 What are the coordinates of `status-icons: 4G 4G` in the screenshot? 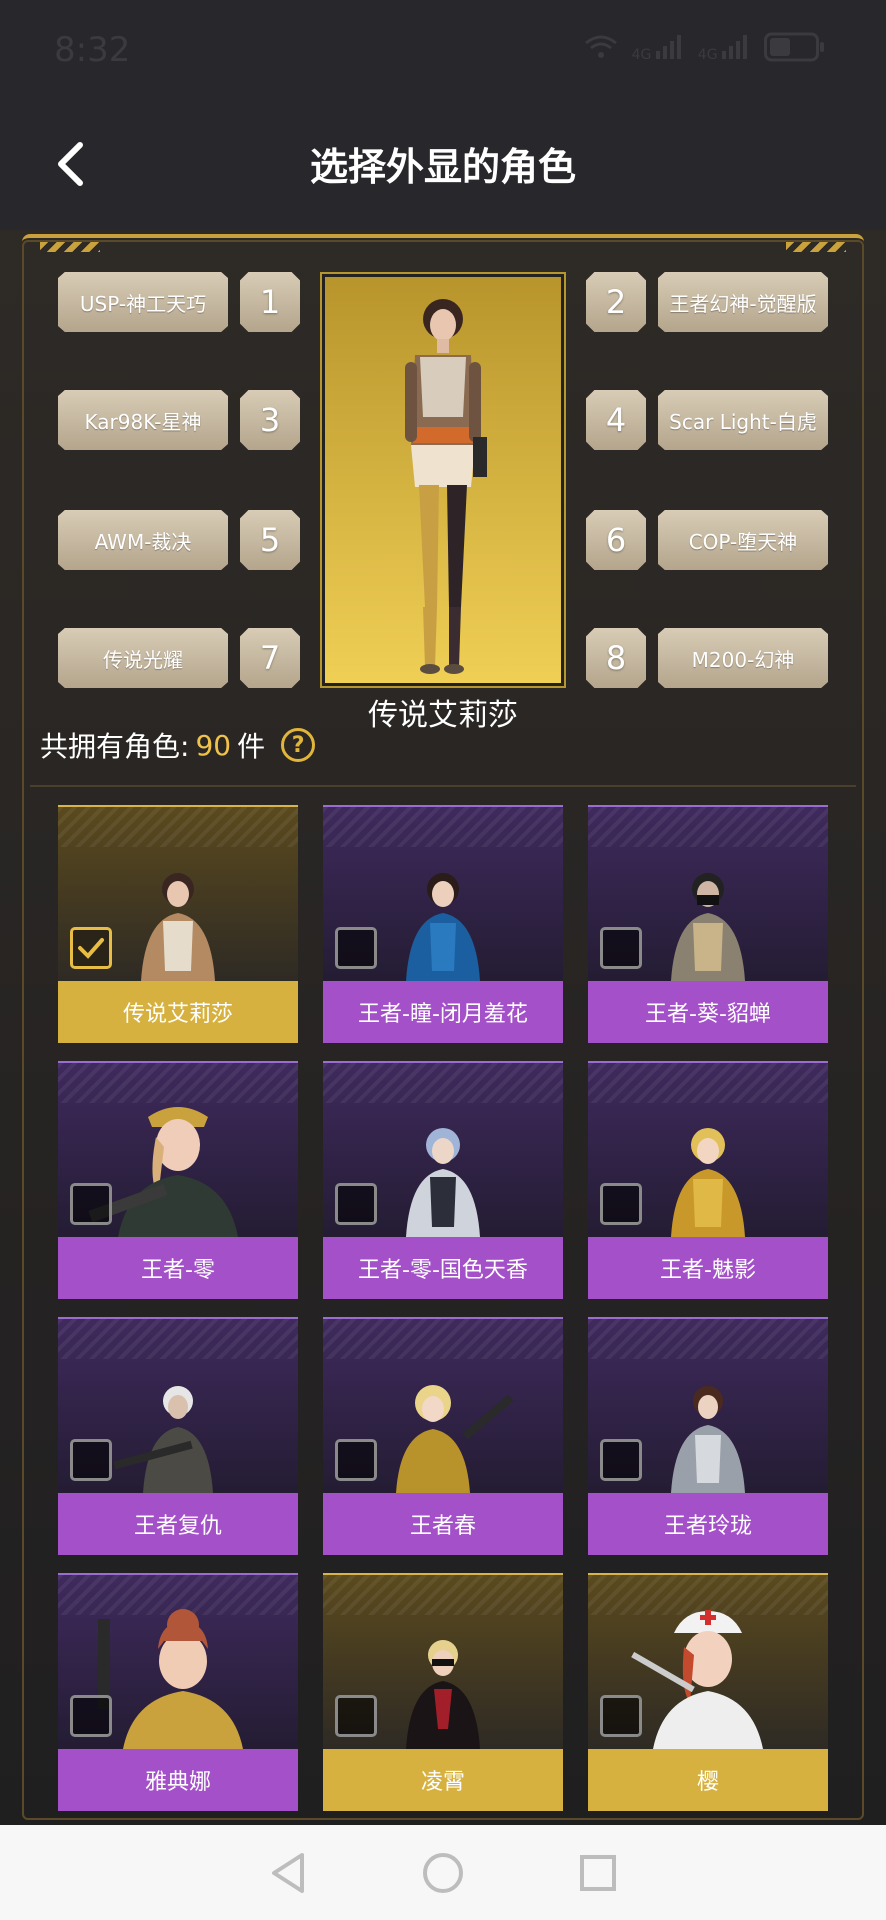 It's located at (705, 49).